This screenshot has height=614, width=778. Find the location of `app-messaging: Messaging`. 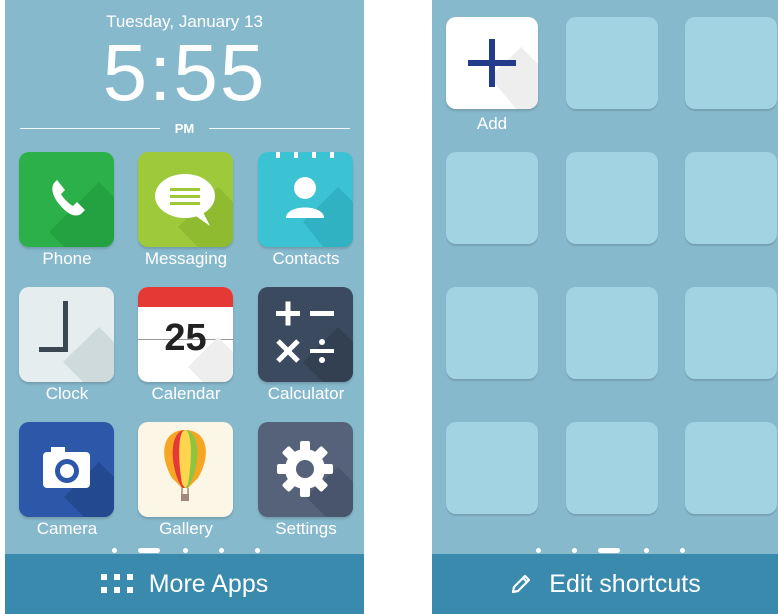

app-messaging: Messaging is located at coordinates (185, 210).